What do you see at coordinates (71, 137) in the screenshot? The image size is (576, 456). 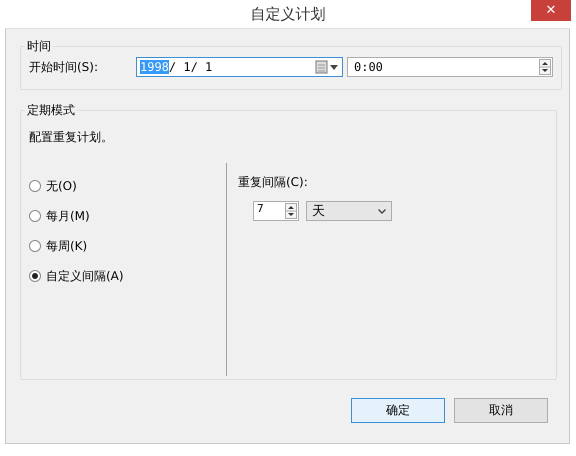 I see `description-text: 配置重复计划。` at bounding box center [71, 137].